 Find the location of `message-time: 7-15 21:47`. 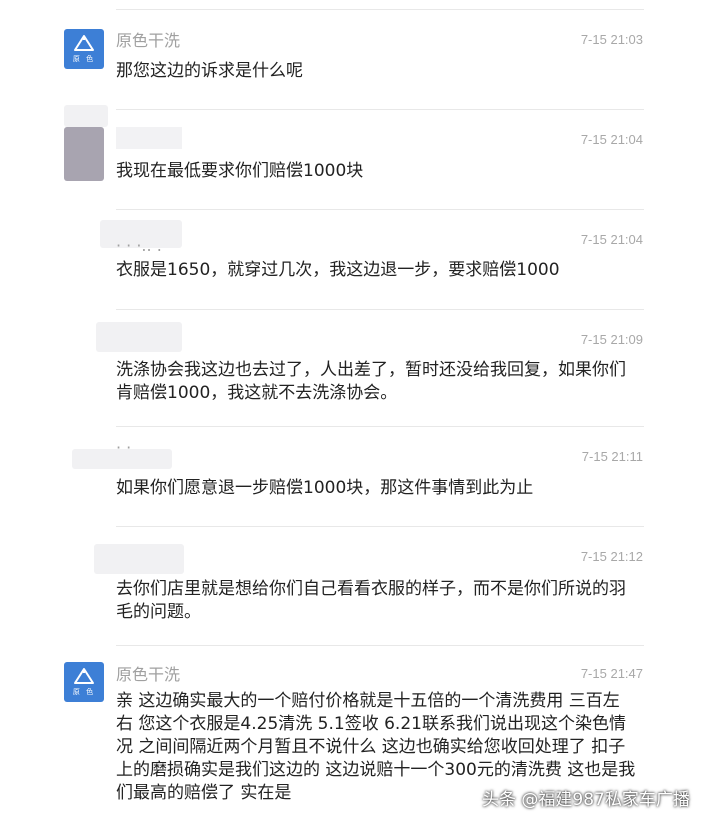

message-time: 7-15 21:47 is located at coordinates (611, 673).